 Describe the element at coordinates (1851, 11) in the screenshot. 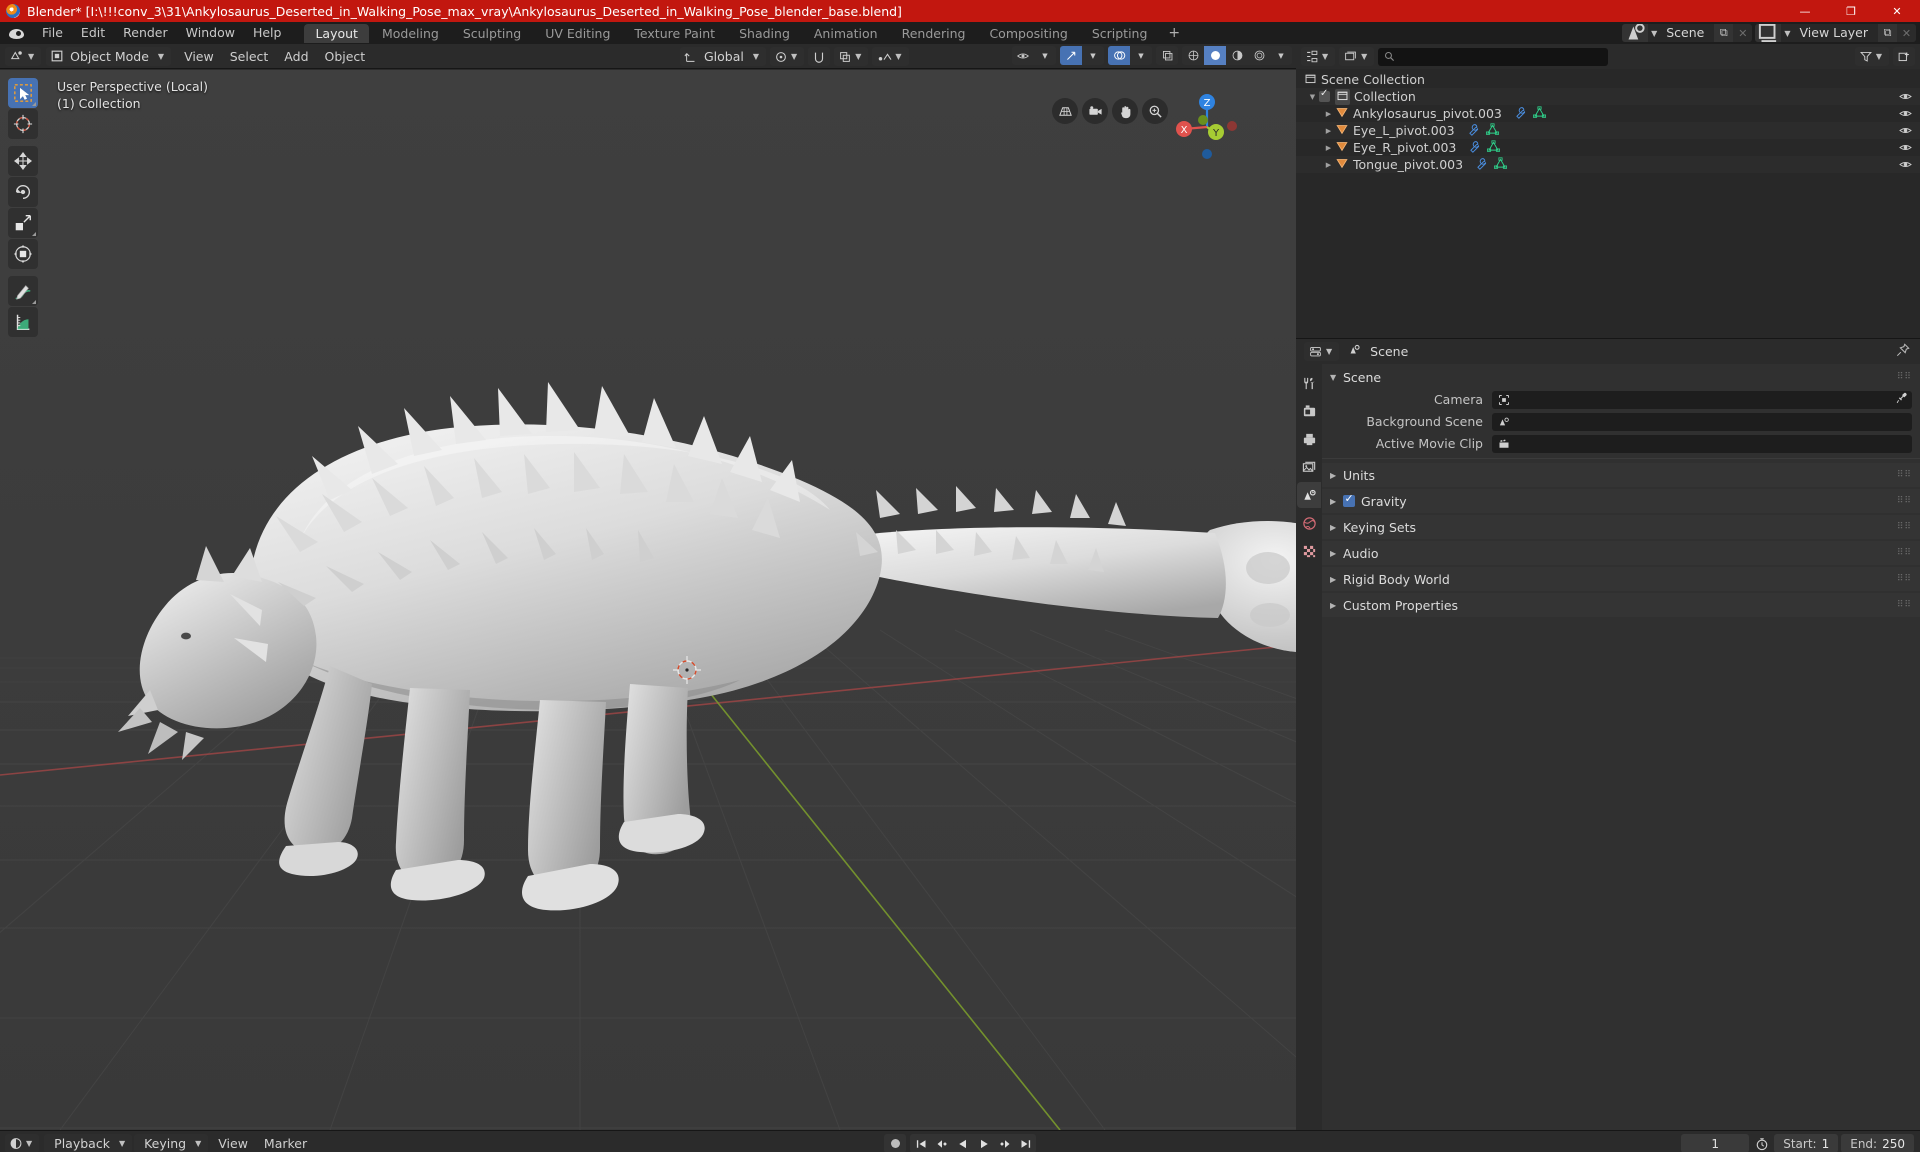

I see `maximize-button: ❐` at that location.